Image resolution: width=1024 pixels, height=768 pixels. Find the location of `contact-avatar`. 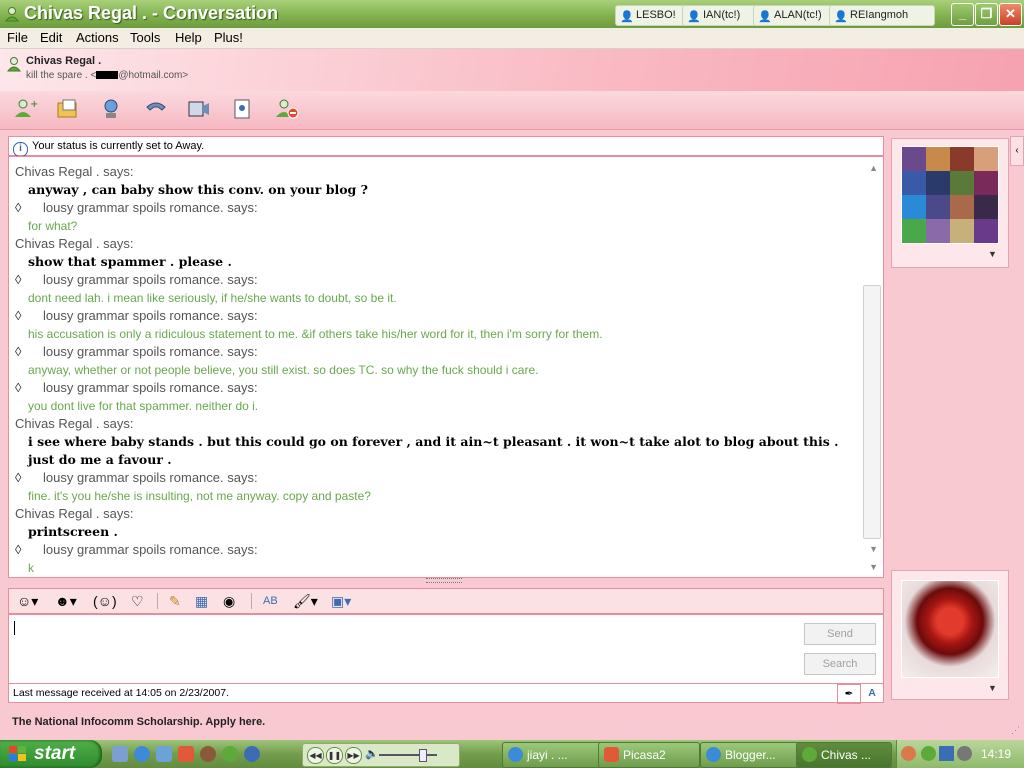

contact-avatar is located at coordinates (950, 195).